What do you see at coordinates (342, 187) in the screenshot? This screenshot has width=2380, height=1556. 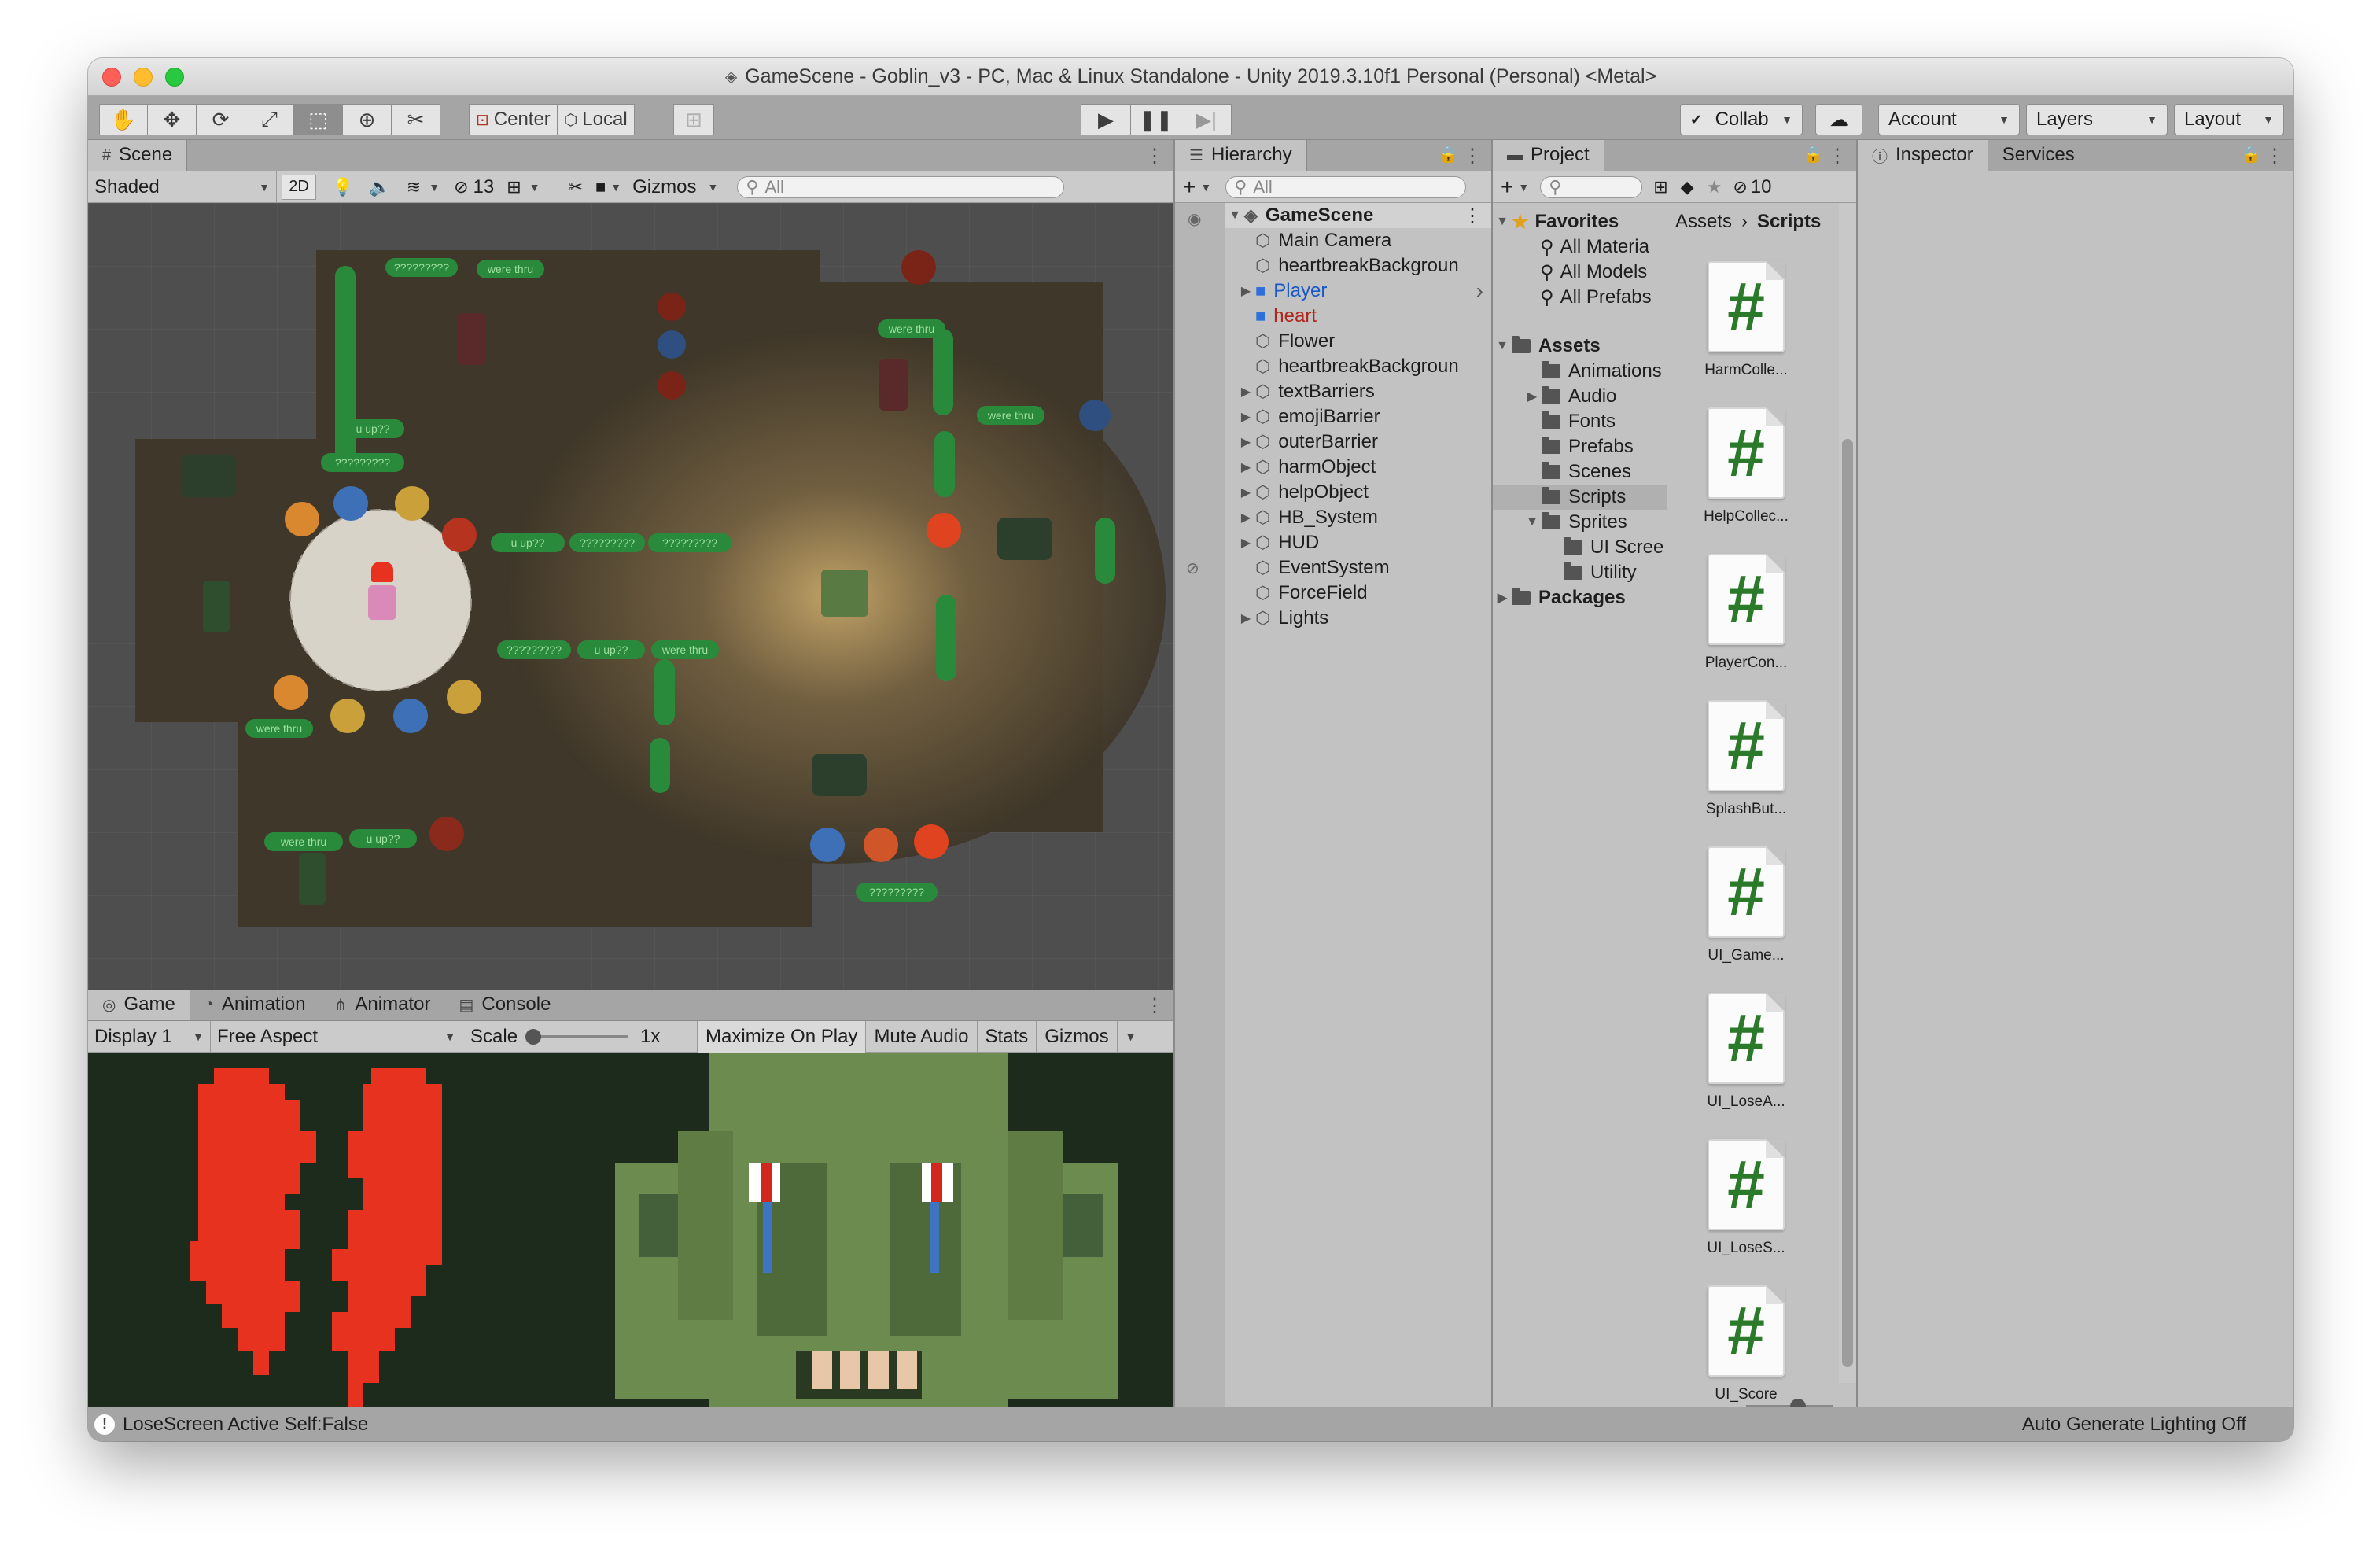 I see `lighting-toggle-icon: 💡` at bounding box center [342, 187].